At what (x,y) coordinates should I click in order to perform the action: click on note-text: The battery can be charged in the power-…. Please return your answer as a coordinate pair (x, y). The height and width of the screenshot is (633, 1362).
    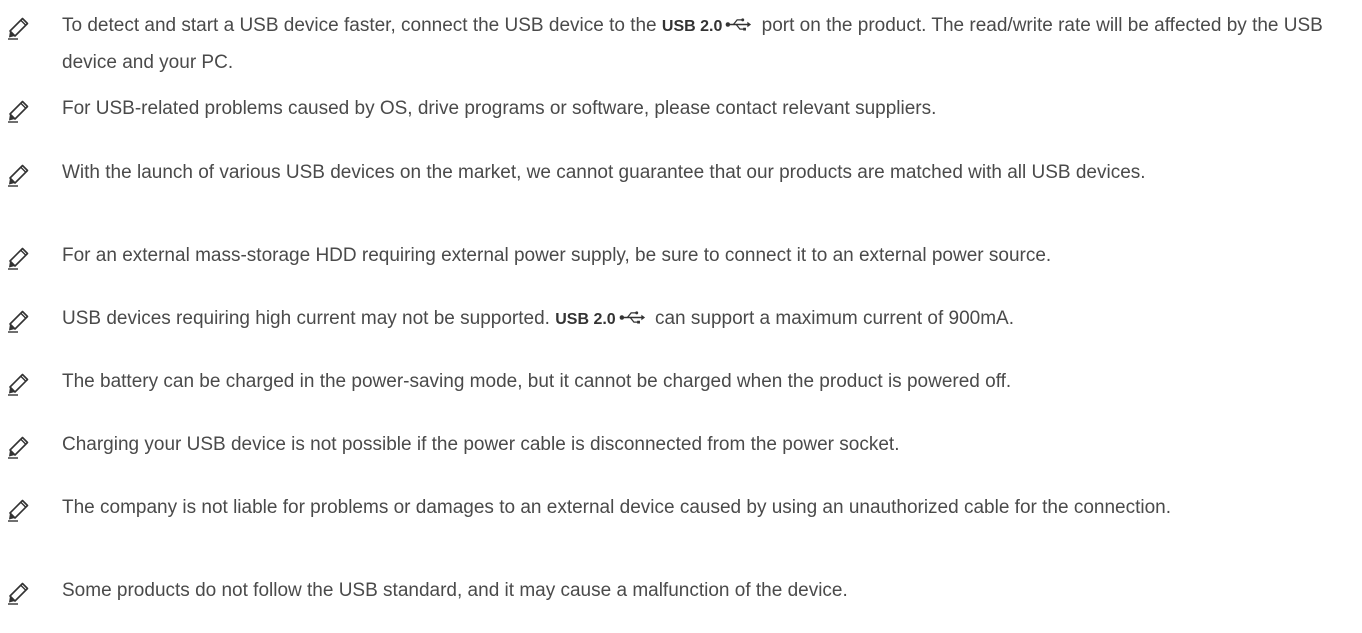
    Looking at the image, I should click on (702, 382).